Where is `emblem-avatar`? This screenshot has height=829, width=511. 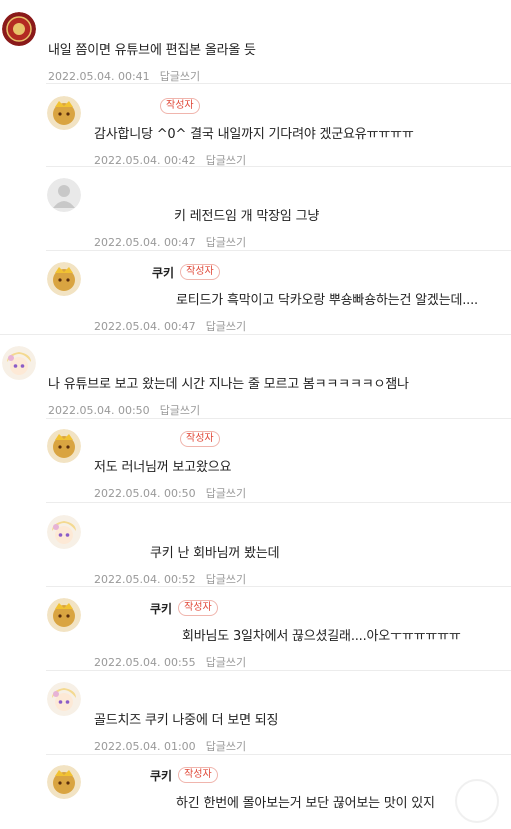 emblem-avatar is located at coordinates (19, 29).